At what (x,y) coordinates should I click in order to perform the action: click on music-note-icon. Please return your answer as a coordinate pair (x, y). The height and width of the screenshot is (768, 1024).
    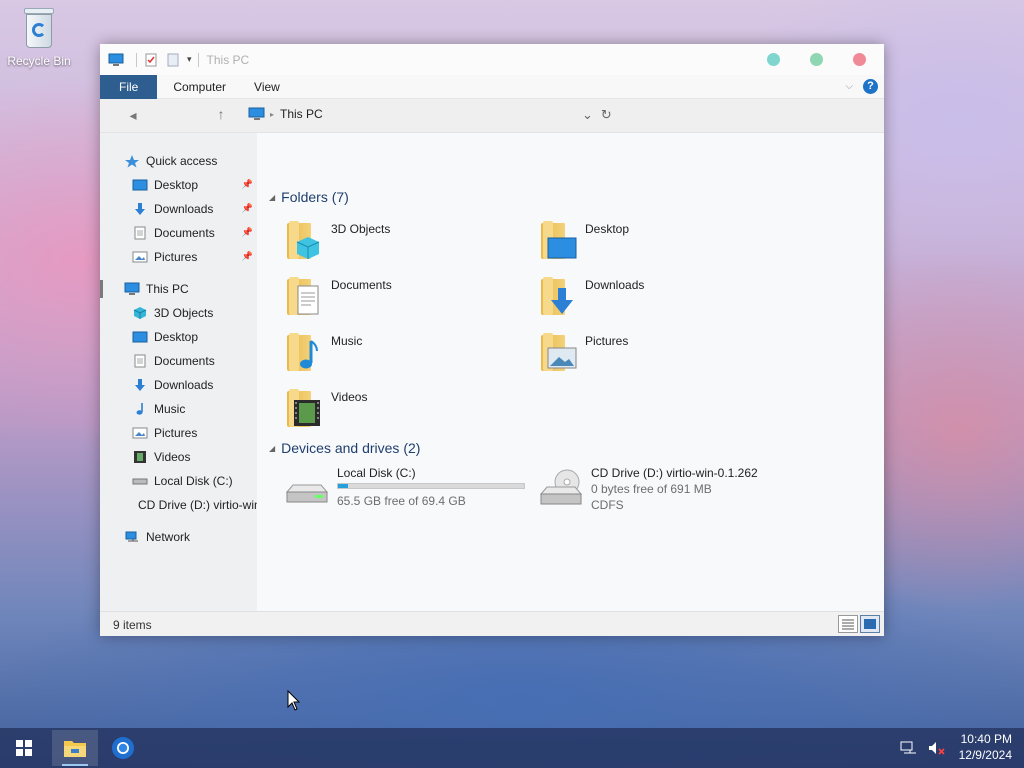
    Looking at the image, I should click on (139, 409).